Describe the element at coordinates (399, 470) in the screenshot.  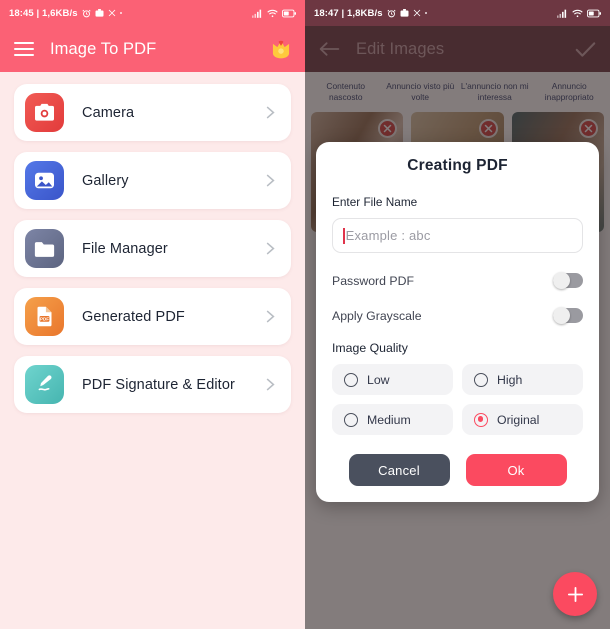
I see `cancel-button: Cancel` at that location.